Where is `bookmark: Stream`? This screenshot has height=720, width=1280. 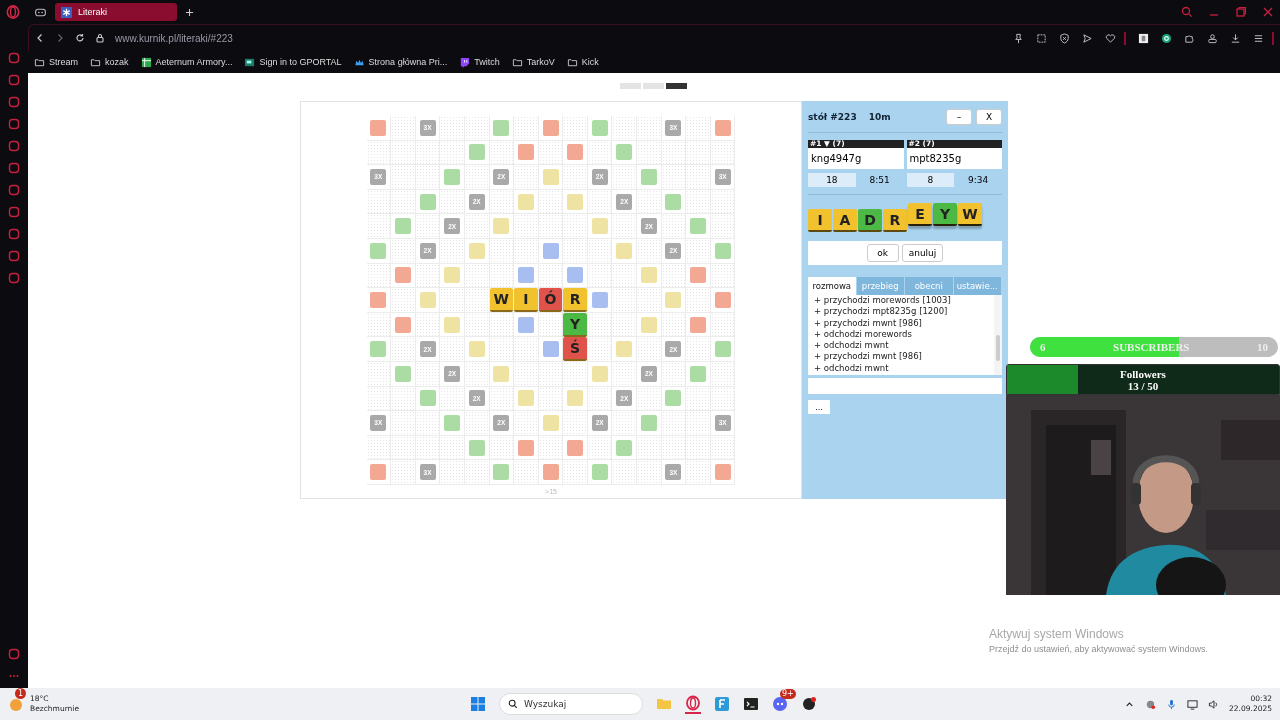
bookmark: Stream is located at coordinates (56, 62).